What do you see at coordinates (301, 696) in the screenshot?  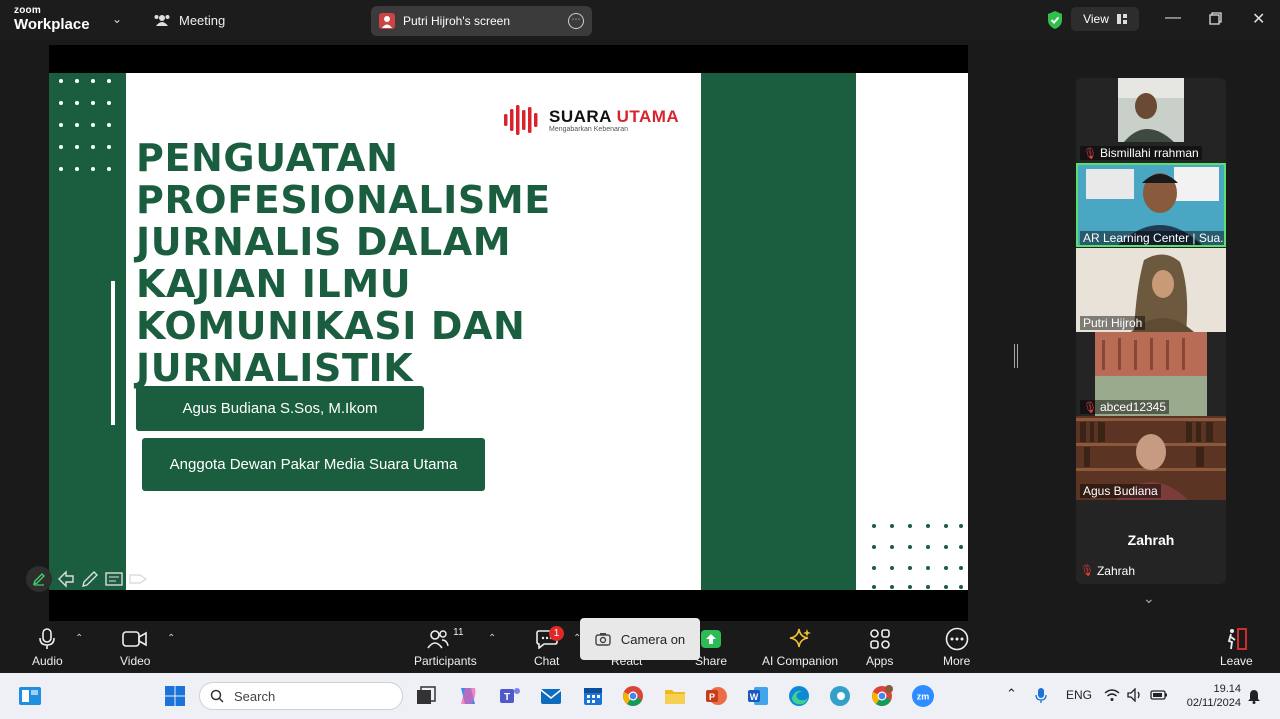 I see `taskbar-search: Search` at bounding box center [301, 696].